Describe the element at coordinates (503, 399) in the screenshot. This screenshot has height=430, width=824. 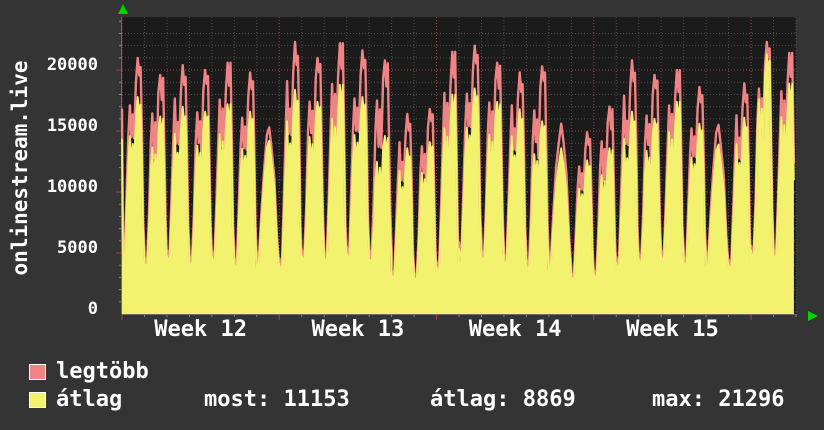
I see `stat-atlag: átlag: 8869` at that location.